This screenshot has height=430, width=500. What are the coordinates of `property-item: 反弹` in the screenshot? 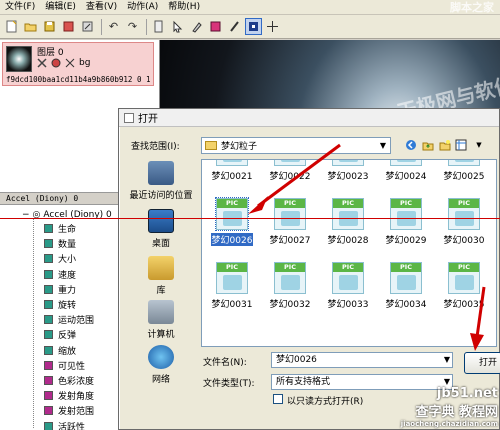 It's located at (60, 334).